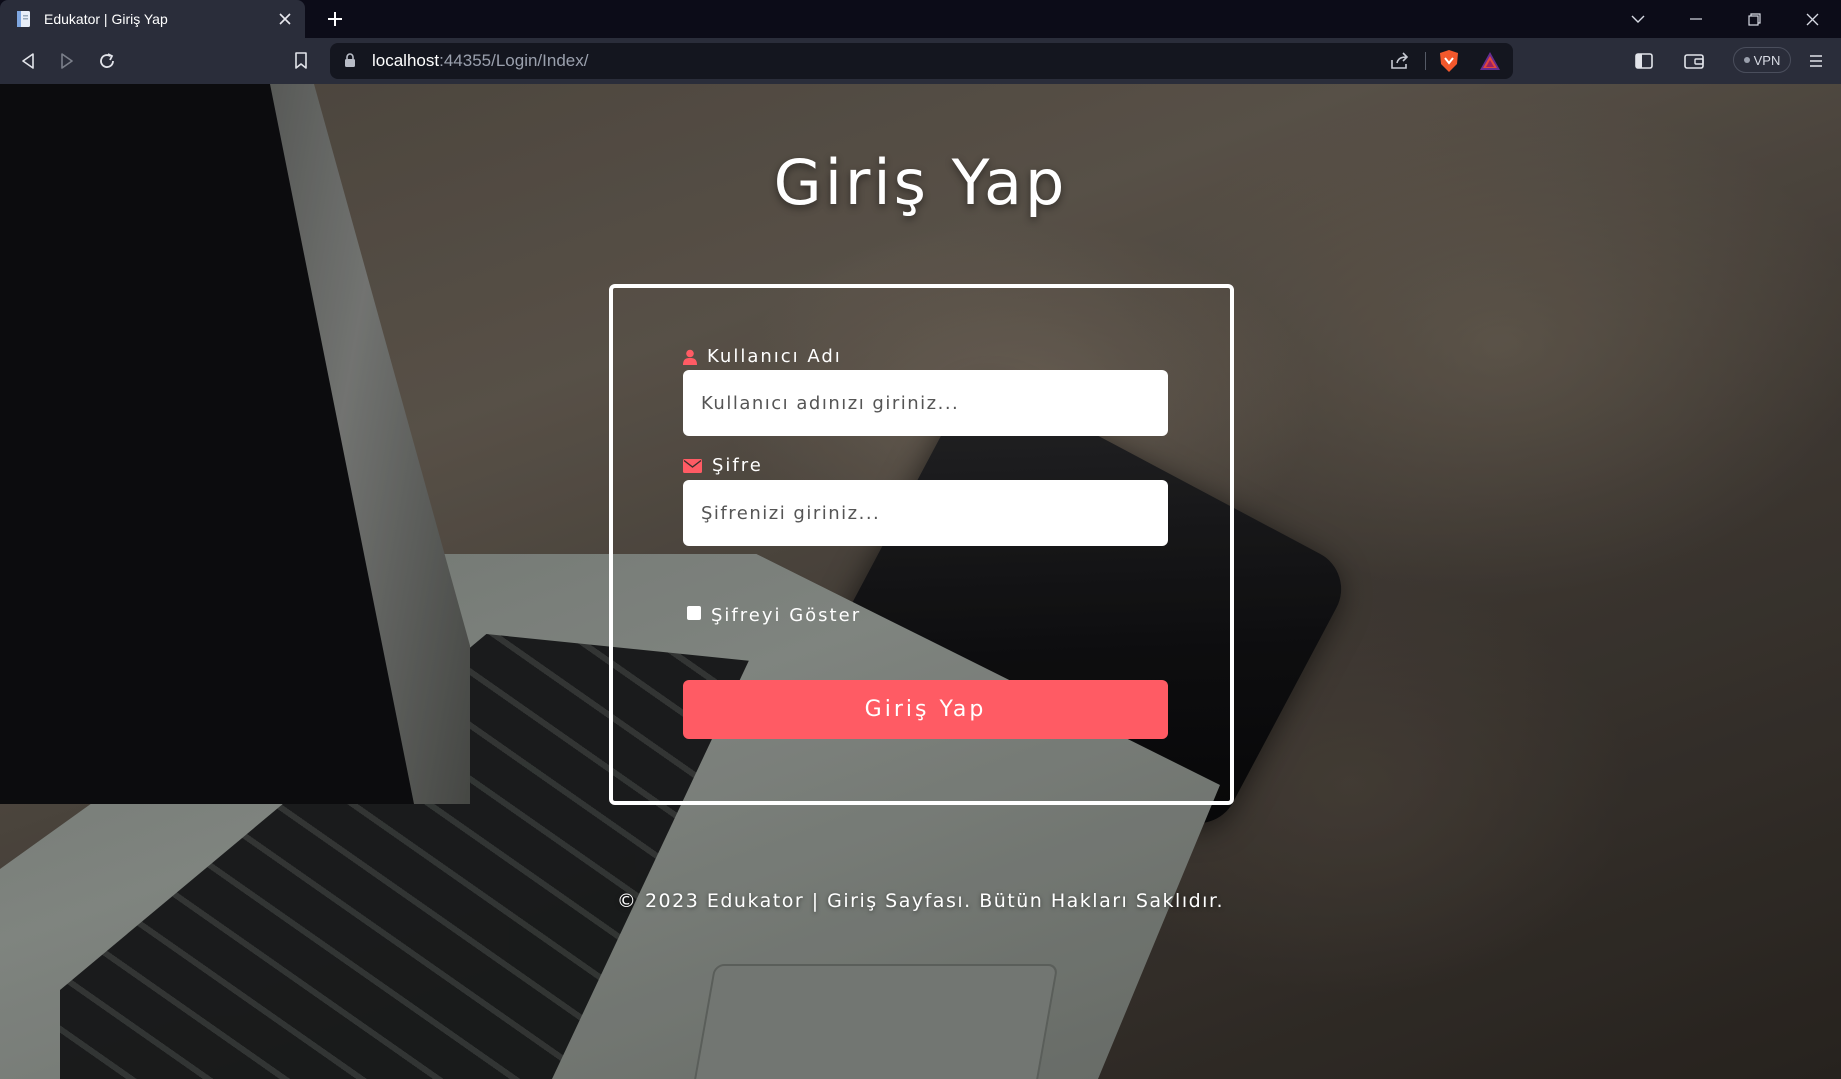 This screenshot has height=1079, width=1841. What do you see at coordinates (335, 19) in the screenshot?
I see `new-tab-icon` at bounding box center [335, 19].